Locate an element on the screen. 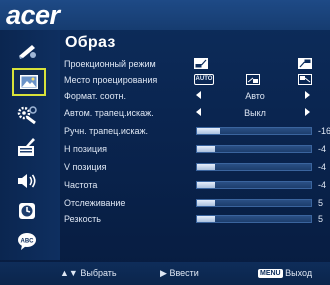 The width and height of the screenshot is (330, 285). aspect-ratio-prev-arrow is located at coordinates (198, 95).